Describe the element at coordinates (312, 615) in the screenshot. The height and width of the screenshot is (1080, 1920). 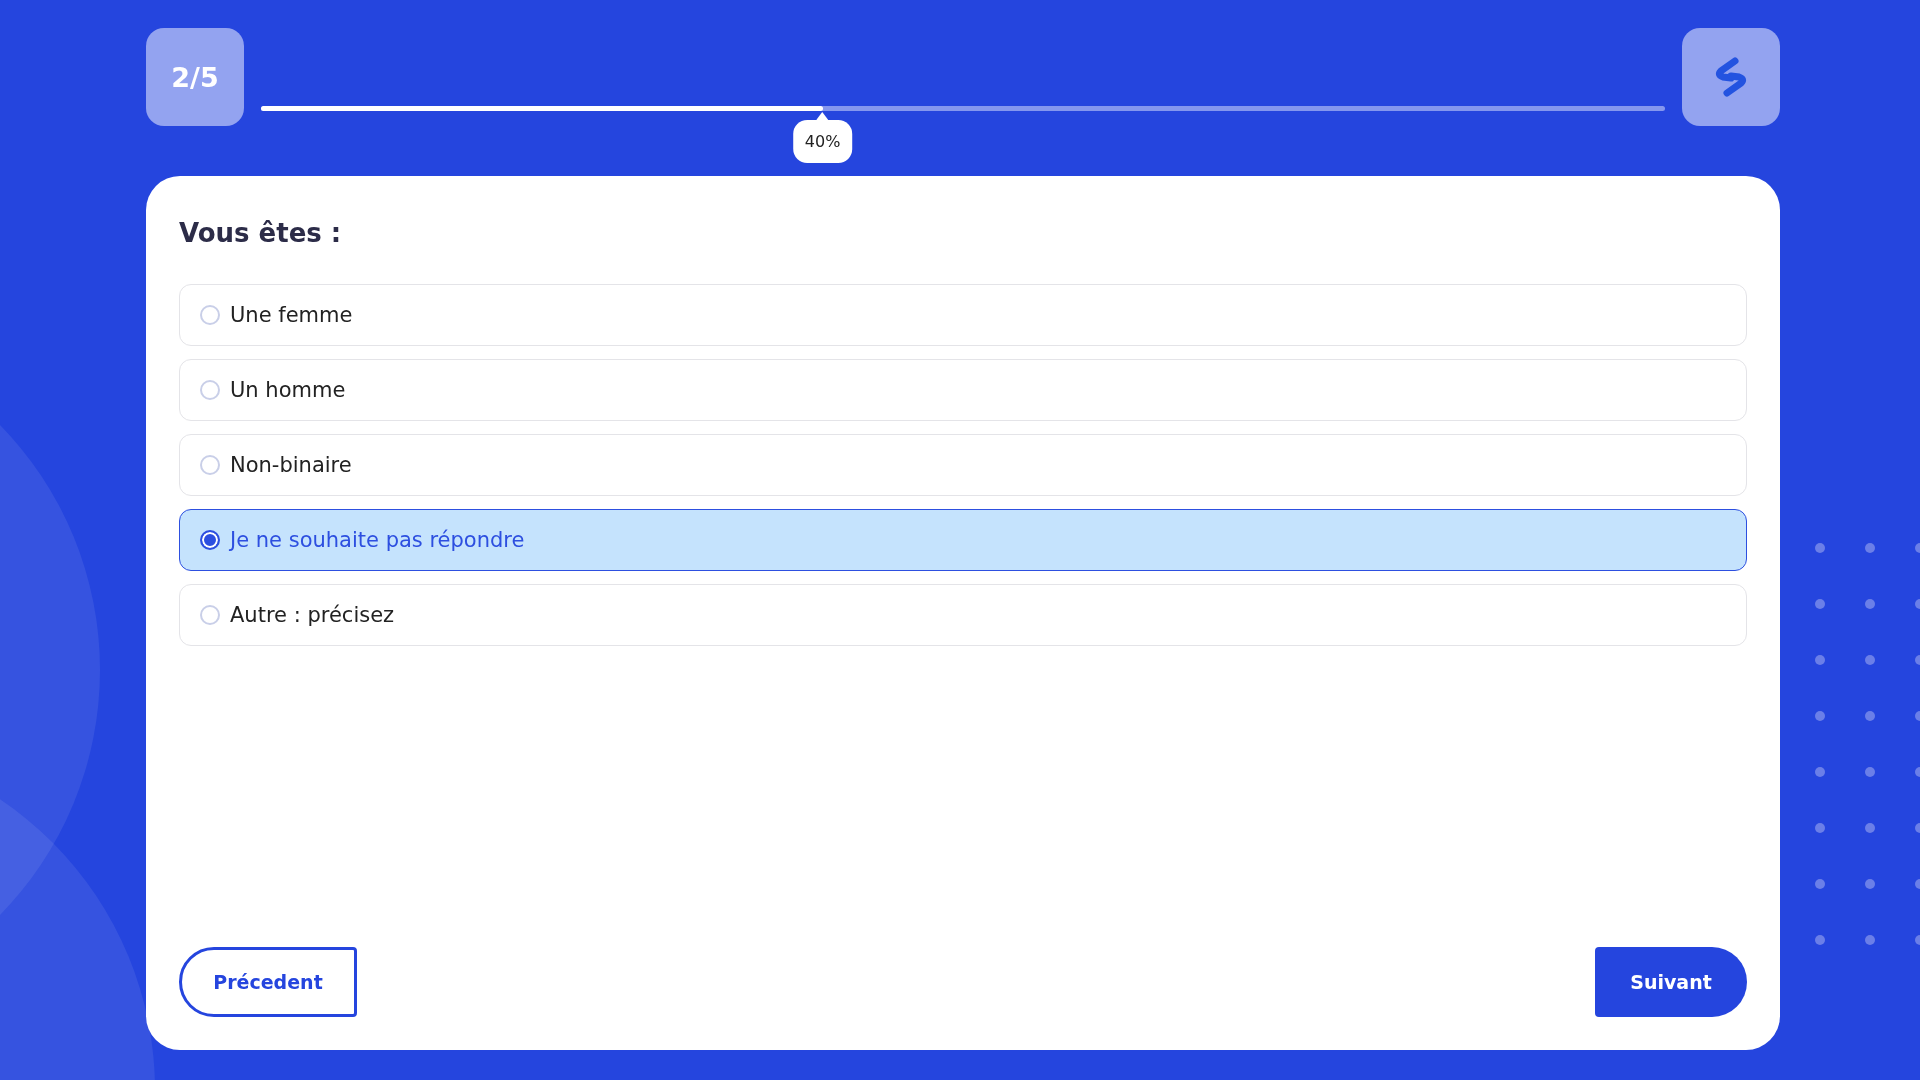
I see `option-label: Autre : précisez` at that location.